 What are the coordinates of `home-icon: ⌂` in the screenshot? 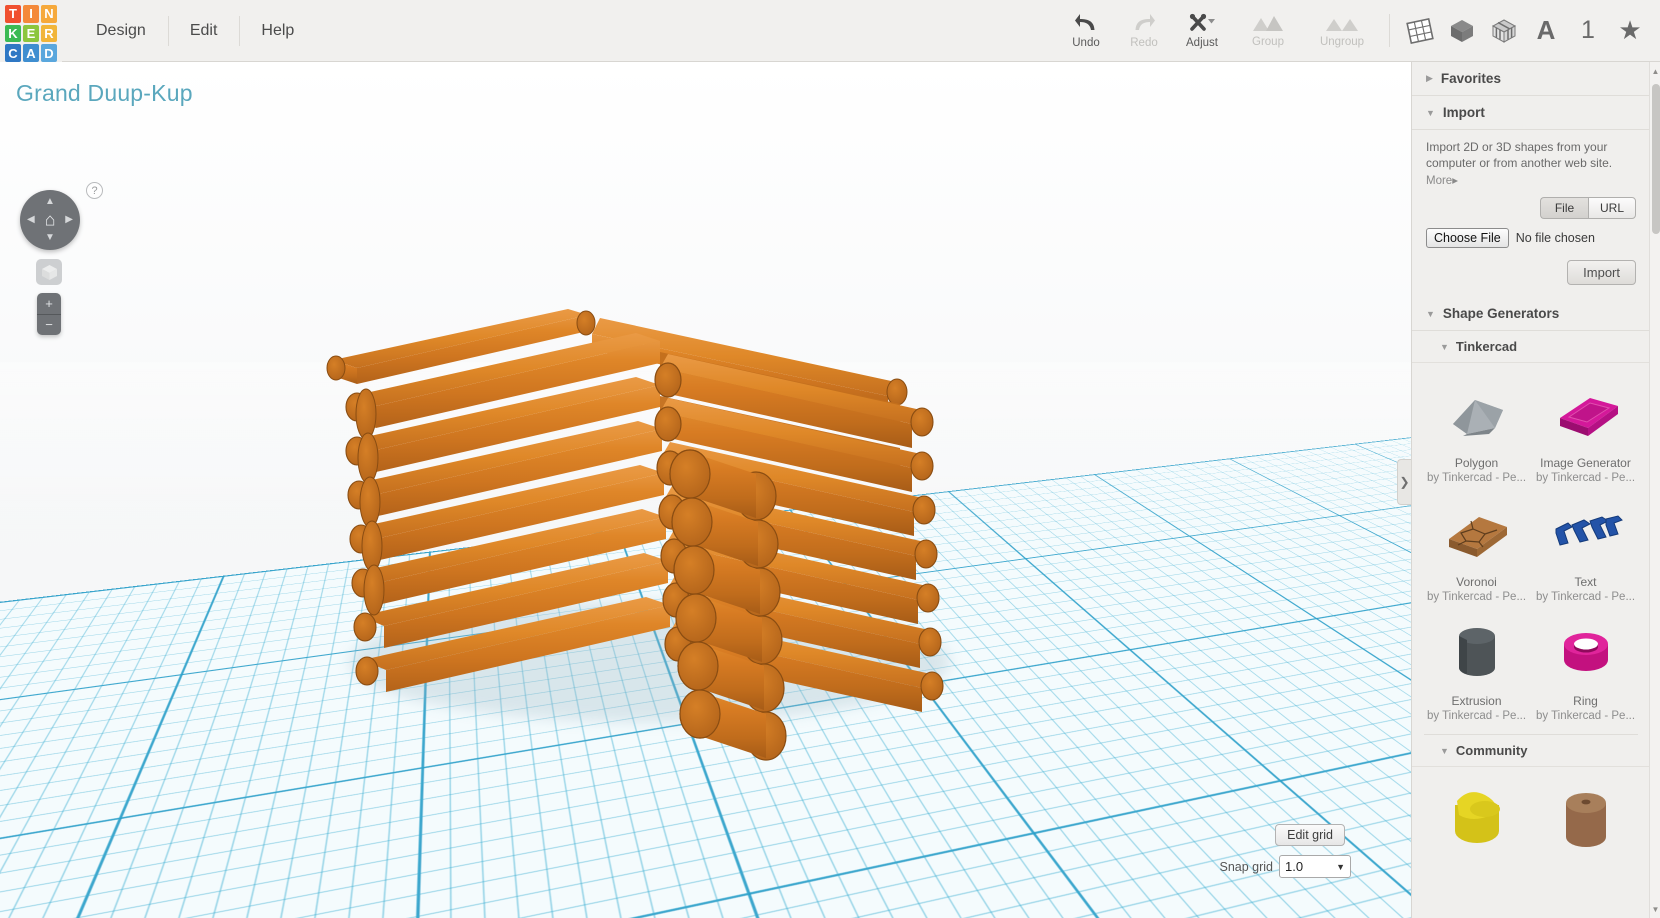 It's located at (50, 220).